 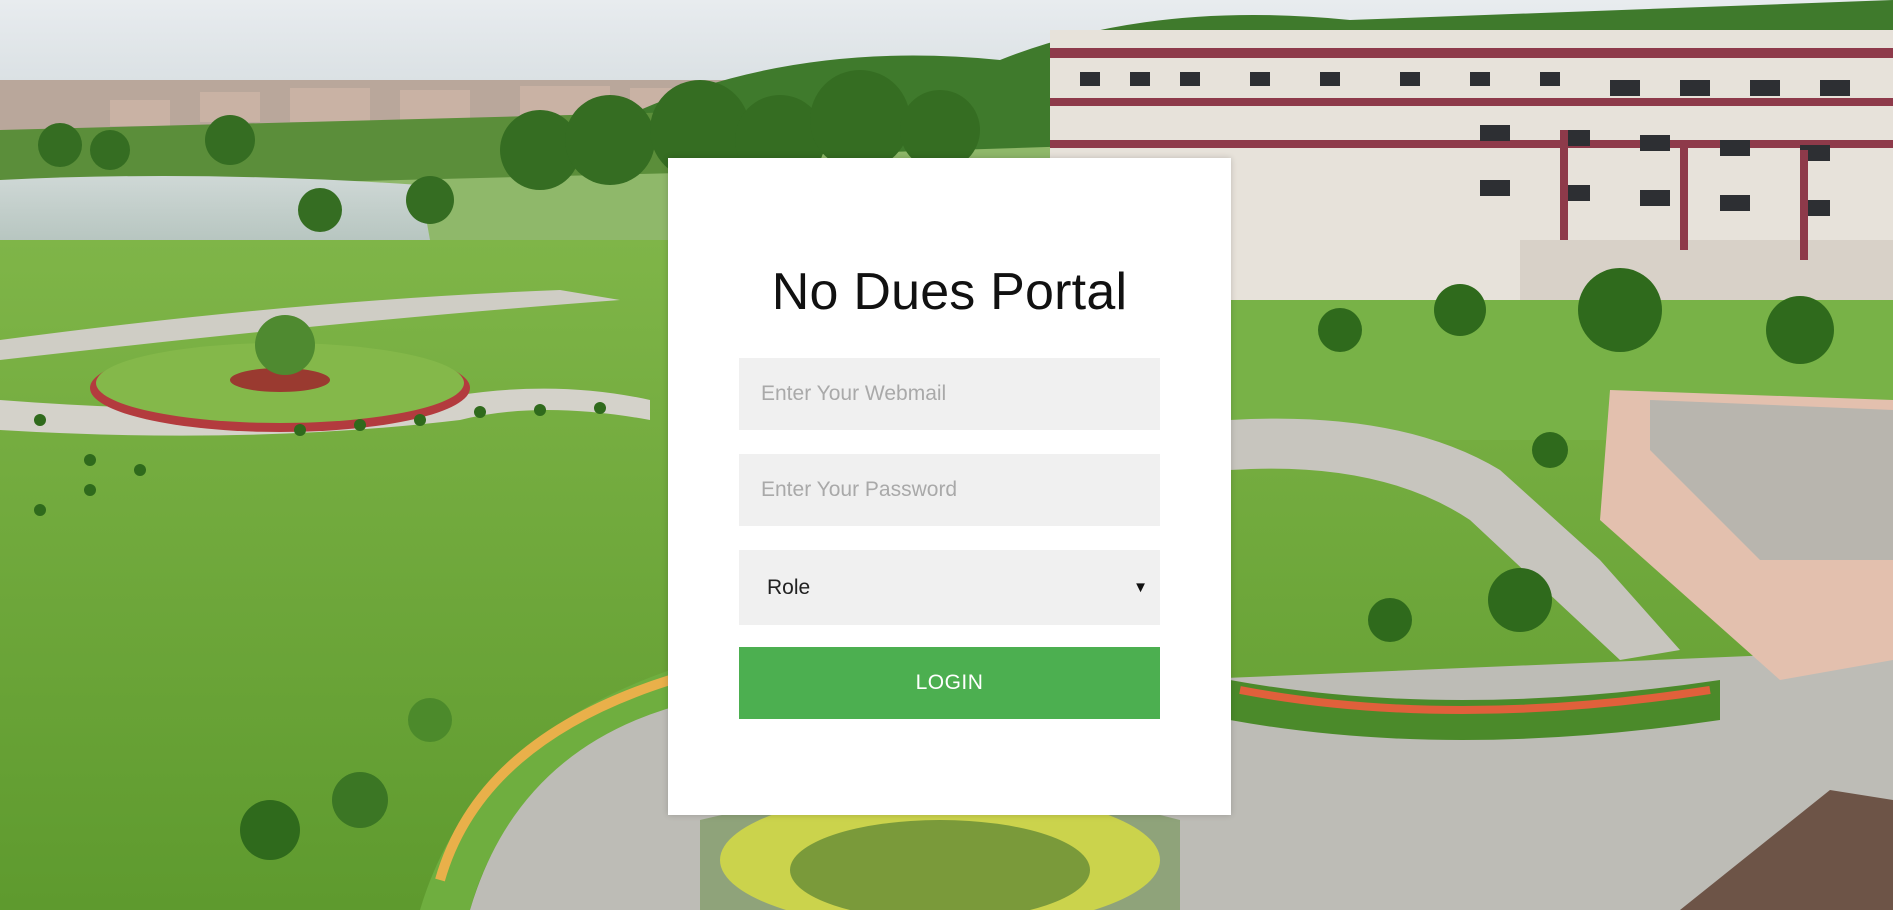 I want to click on password-input, so click(x=949, y=490).